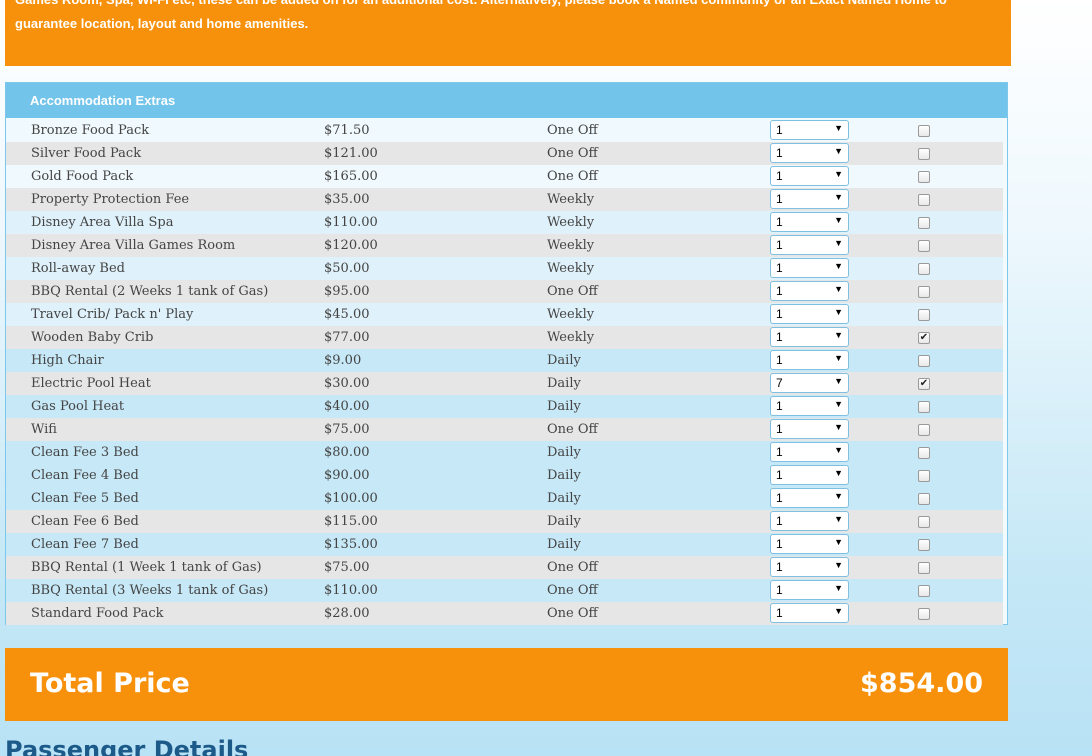 This screenshot has width=1092, height=756. I want to click on extra-price: $50.00, so click(347, 268).